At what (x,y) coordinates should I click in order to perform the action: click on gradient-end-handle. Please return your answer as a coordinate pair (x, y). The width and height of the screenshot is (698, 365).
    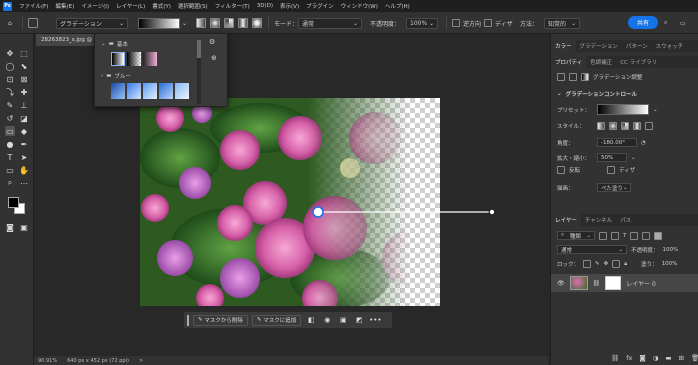
    Looking at the image, I should click on (492, 212).